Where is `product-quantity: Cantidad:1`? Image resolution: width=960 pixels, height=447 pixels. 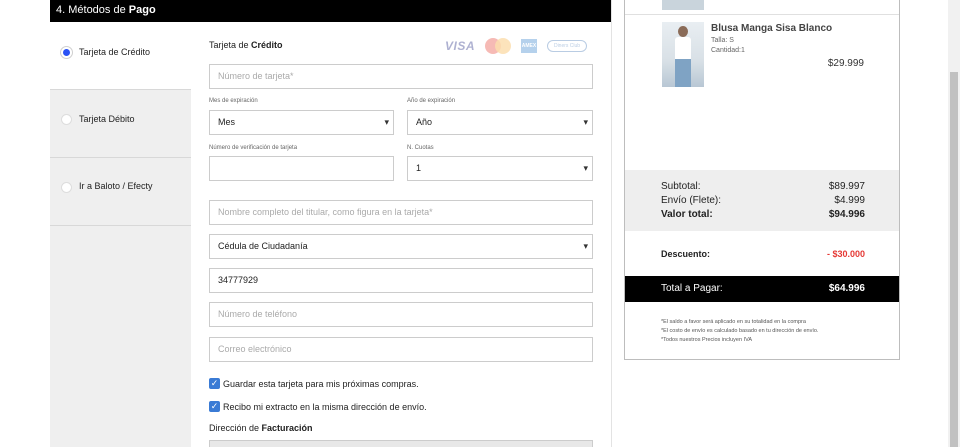
product-quantity: Cantidad:1 is located at coordinates (728, 50).